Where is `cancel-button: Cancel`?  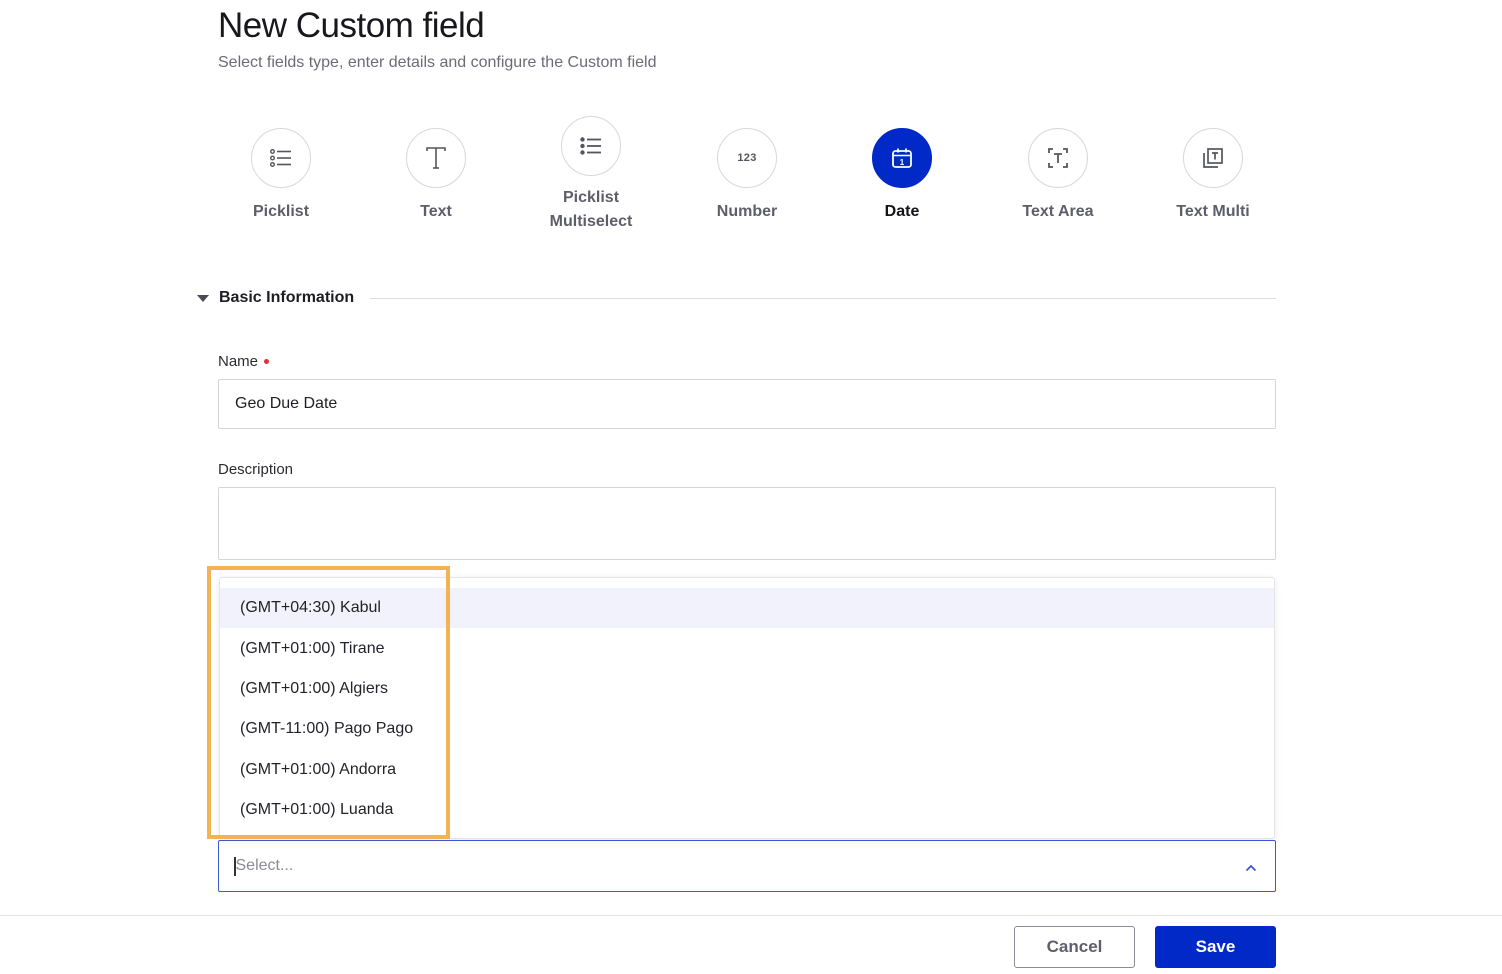 cancel-button: Cancel is located at coordinates (1074, 947).